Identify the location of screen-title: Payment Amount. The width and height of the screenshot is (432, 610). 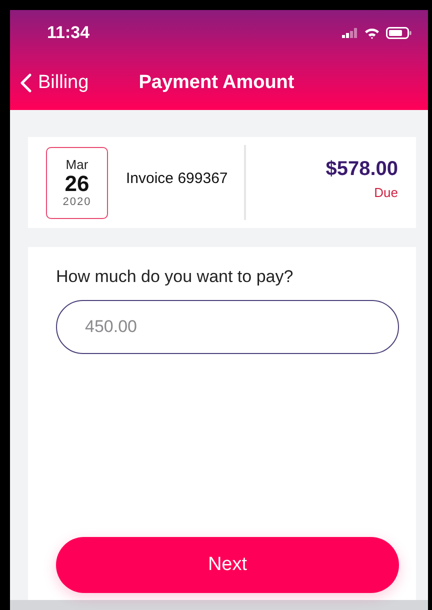
(216, 83).